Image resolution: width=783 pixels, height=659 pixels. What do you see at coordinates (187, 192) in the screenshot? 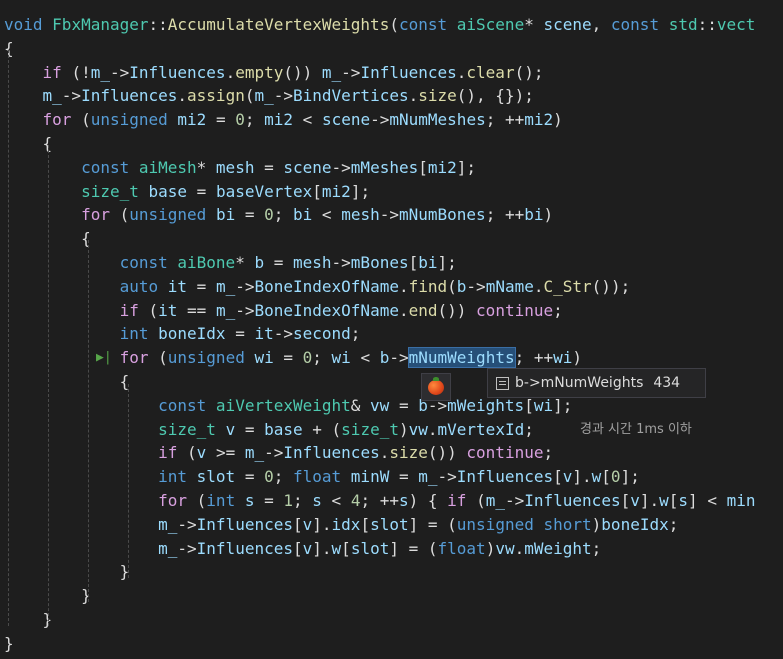
I see `code-line: size_t base = baseVertex[mi2];` at bounding box center [187, 192].